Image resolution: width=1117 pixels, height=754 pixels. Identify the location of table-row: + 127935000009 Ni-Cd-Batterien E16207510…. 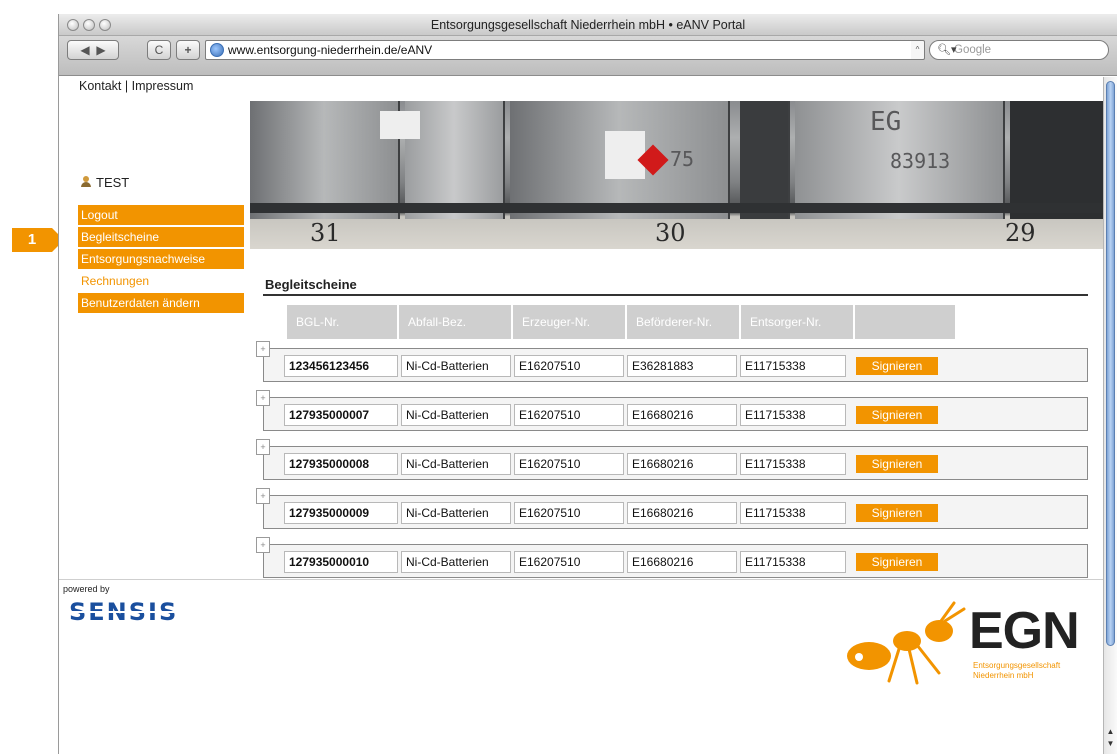
(672, 508).